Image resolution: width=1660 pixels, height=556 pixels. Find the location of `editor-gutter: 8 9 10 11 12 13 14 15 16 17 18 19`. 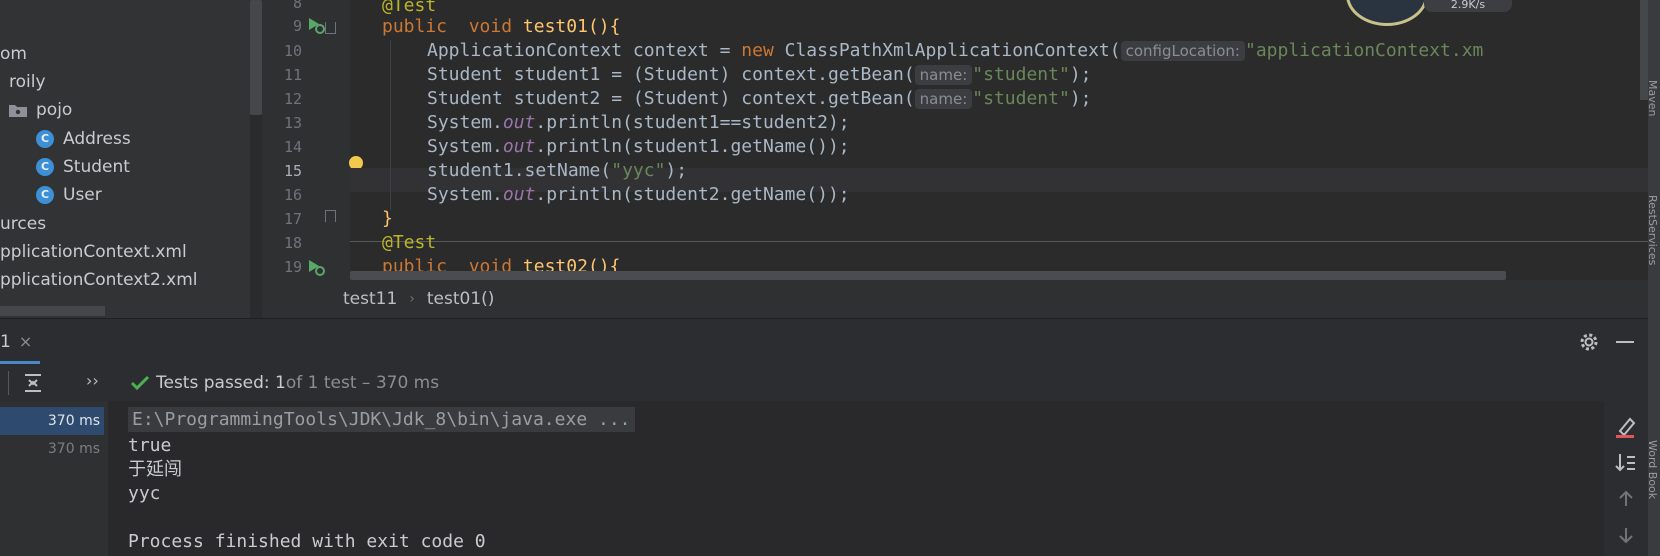

editor-gutter: 8 9 10 11 12 13 14 15 16 17 18 19 is located at coordinates (312, 140).